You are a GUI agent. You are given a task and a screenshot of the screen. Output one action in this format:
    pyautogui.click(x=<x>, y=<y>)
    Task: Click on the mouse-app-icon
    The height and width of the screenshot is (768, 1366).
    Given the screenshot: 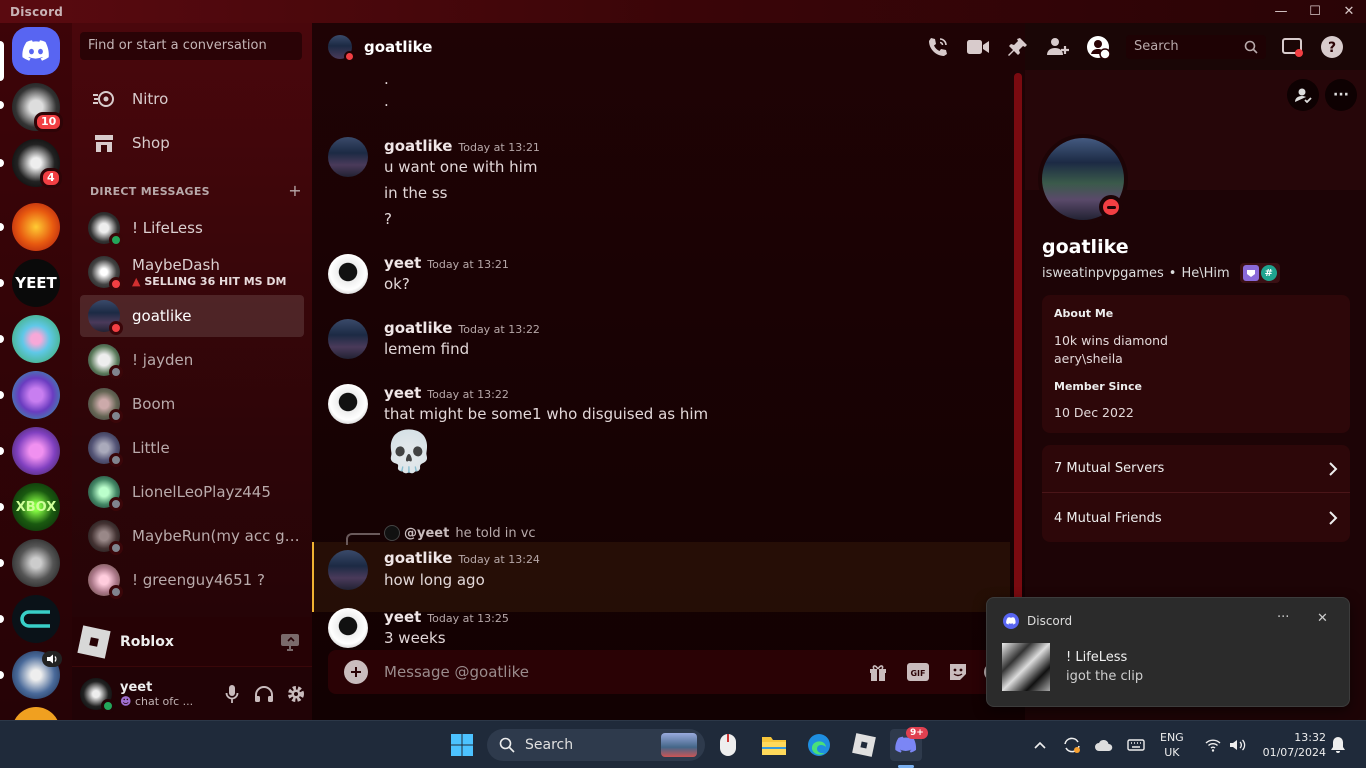 What is the action you would take?
    pyautogui.click(x=728, y=745)
    